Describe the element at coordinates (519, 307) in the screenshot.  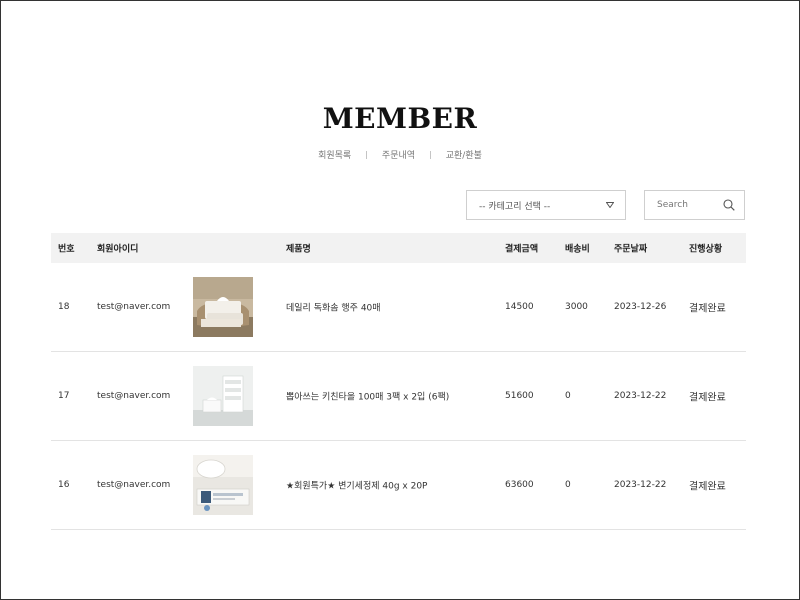
I see `row-amount: 14500` at that location.